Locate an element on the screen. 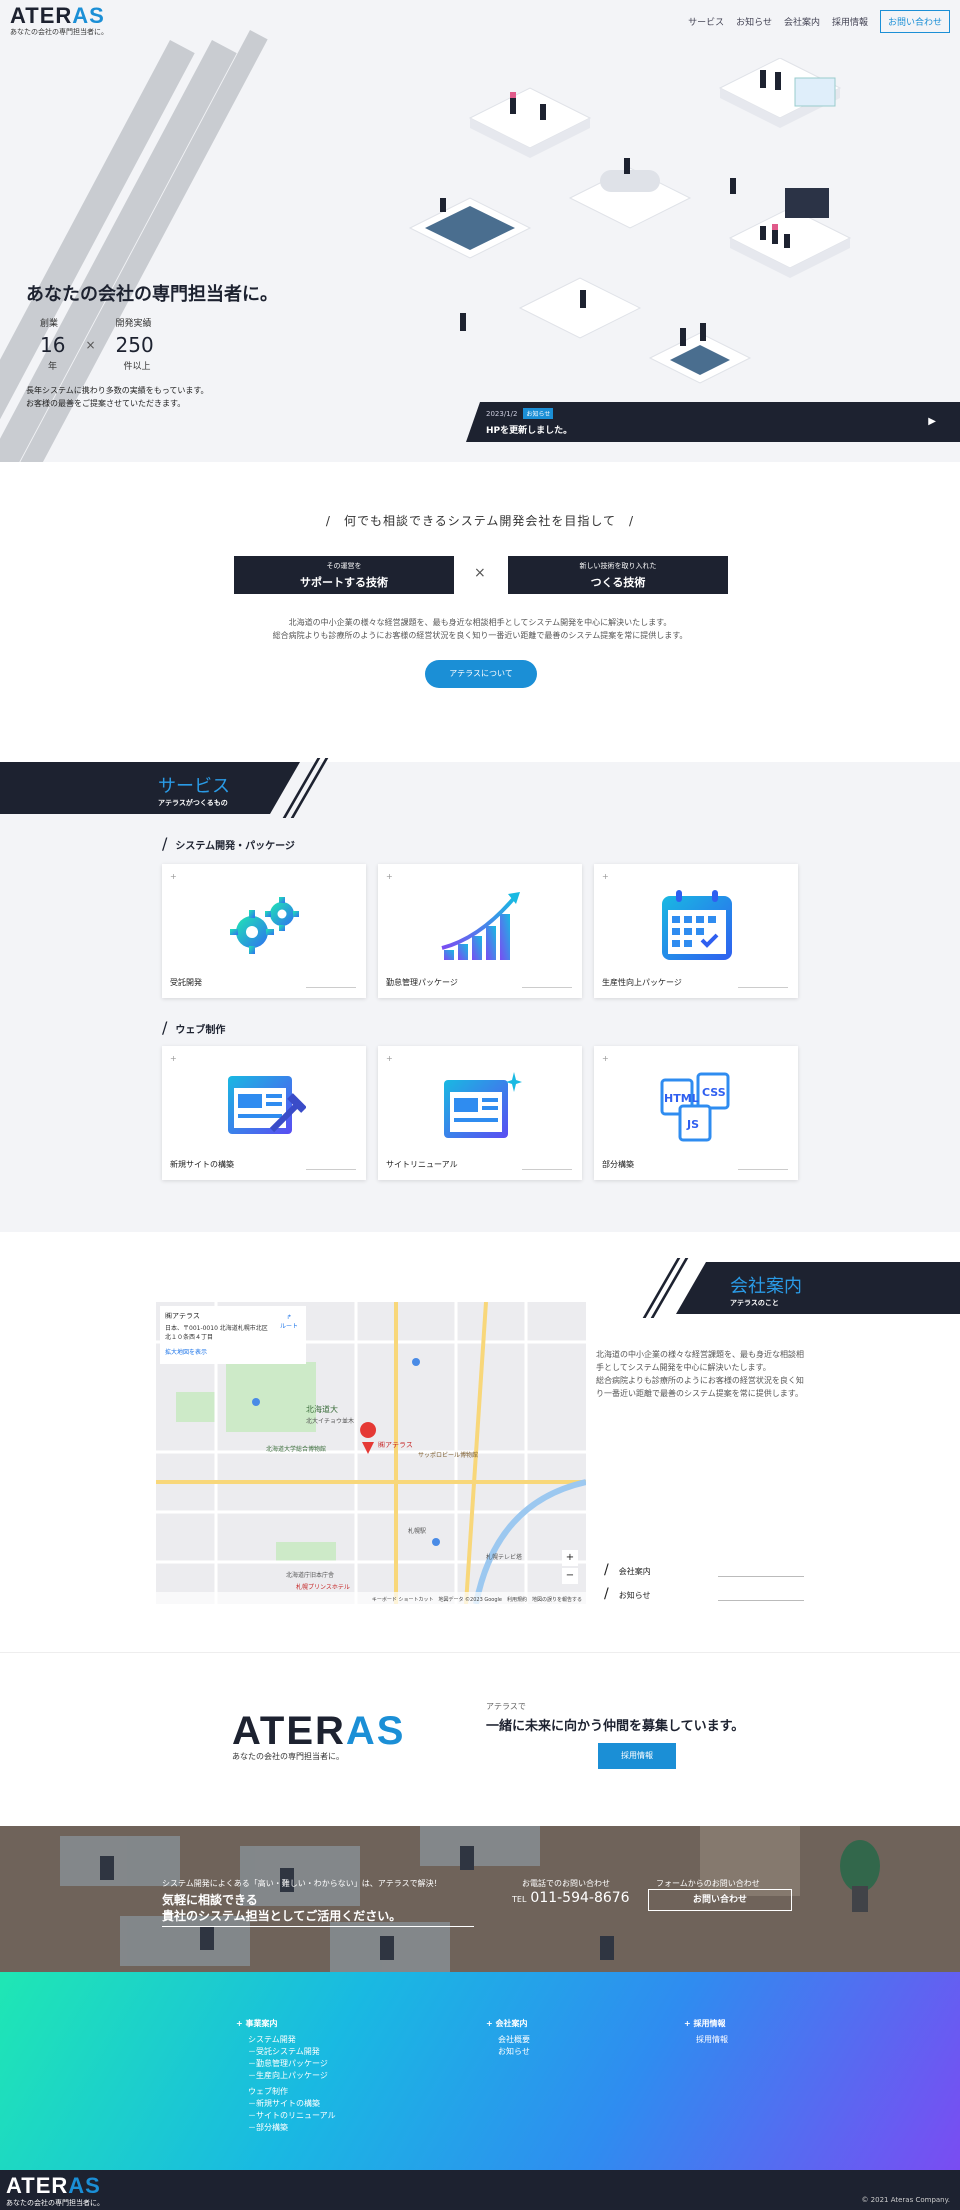 This screenshot has height=2210, width=960. map-address: 北１０条西４丁目 is located at coordinates (189, 1337).